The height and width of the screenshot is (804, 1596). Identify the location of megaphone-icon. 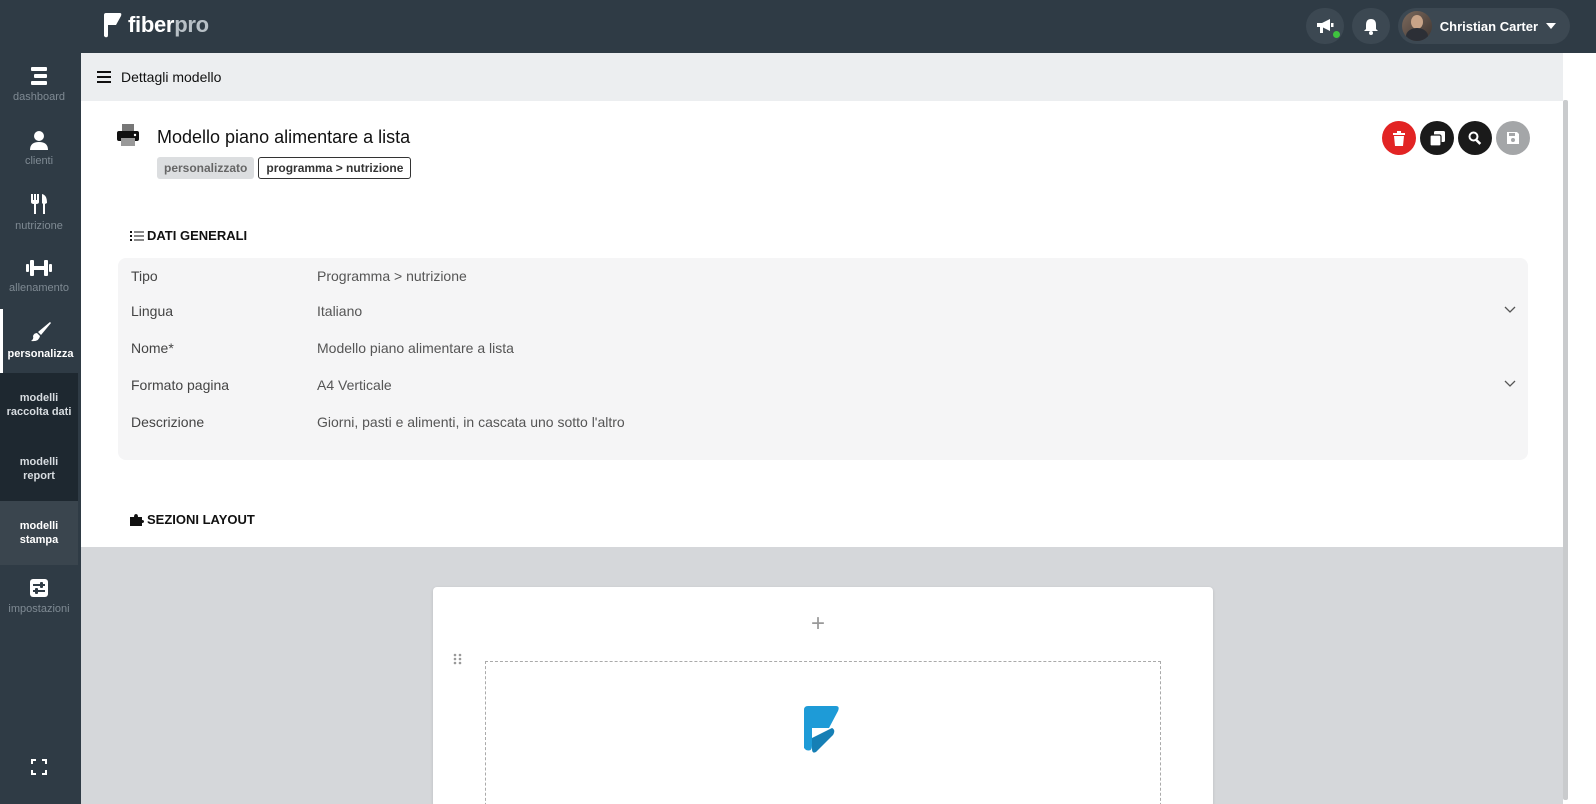
(1325, 26).